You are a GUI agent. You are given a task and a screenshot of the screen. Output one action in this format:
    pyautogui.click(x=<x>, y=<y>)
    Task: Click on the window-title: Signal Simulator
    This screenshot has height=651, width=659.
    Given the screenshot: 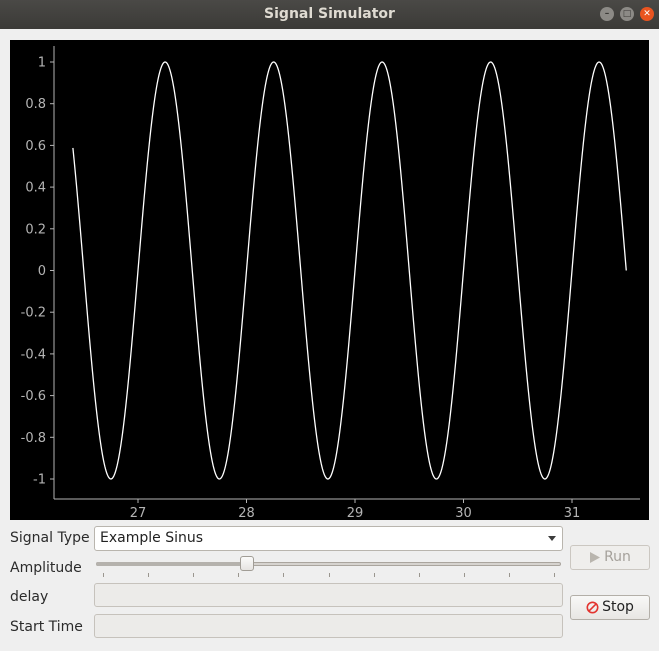 What is the action you would take?
    pyautogui.click(x=329, y=14)
    